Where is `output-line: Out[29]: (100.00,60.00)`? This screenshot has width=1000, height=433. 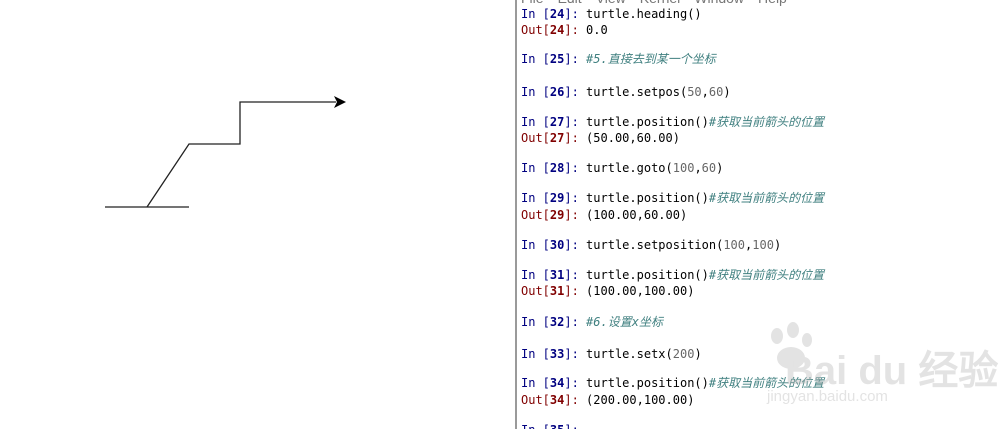
output-line: Out[29]: (100.00,60.00) is located at coordinates (604, 215).